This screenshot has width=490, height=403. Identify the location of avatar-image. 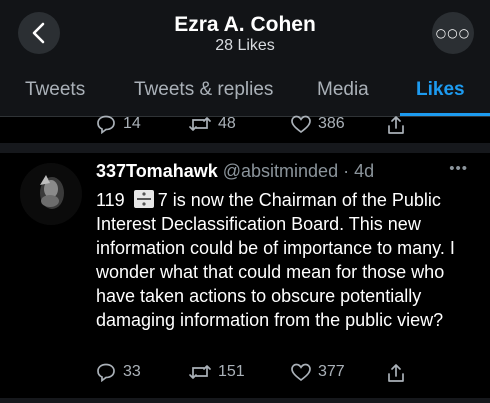
(51, 194).